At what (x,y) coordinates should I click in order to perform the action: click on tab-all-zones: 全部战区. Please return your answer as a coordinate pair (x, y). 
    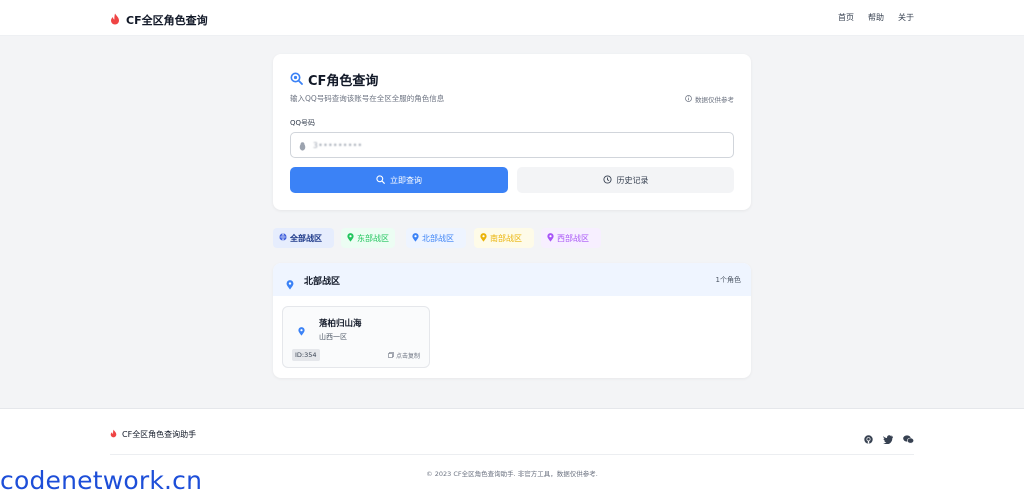
    Looking at the image, I should click on (303, 238).